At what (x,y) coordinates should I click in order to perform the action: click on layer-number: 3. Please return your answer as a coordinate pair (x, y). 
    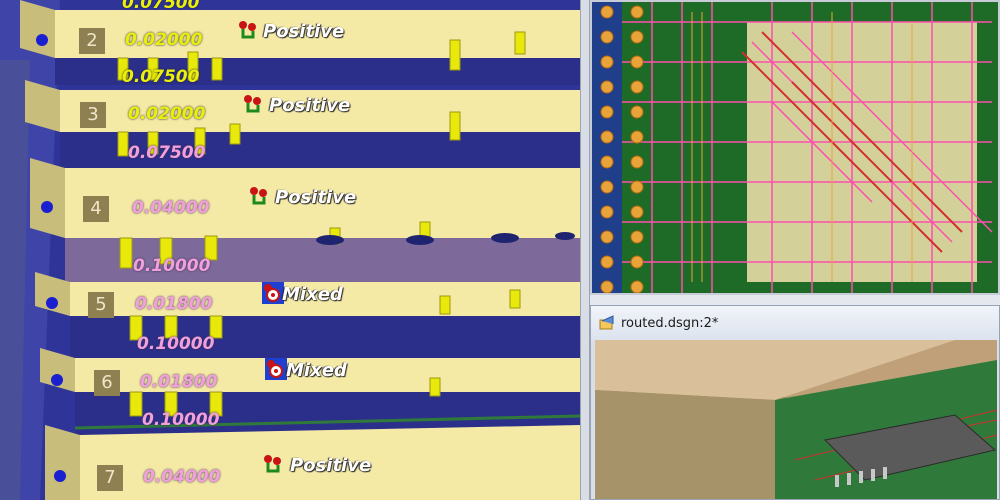
    Looking at the image, I should click on (93, 115).